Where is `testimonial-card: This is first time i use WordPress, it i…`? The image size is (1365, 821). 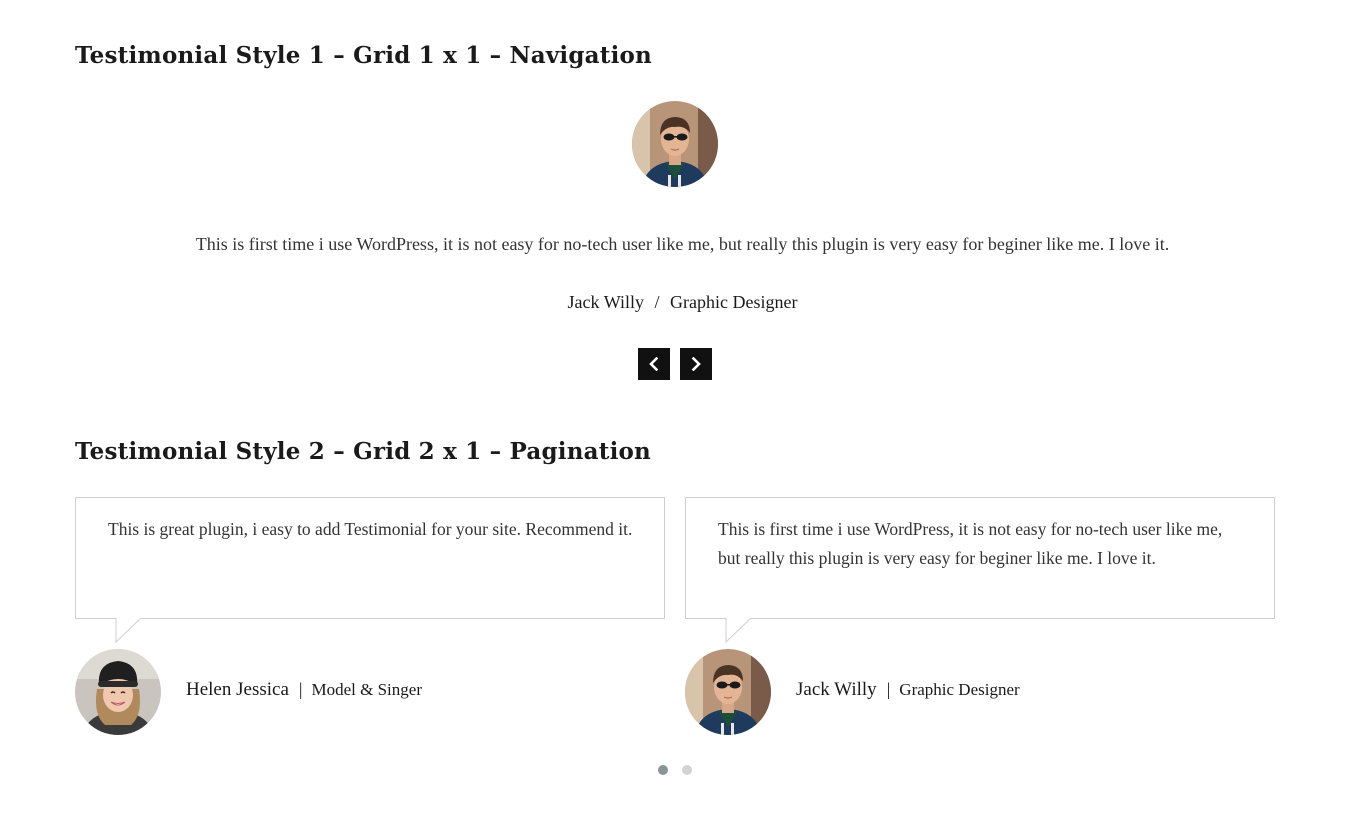
testimonial-card: This is first time i use WordPress, it i… is located at coordinates (980, 558).